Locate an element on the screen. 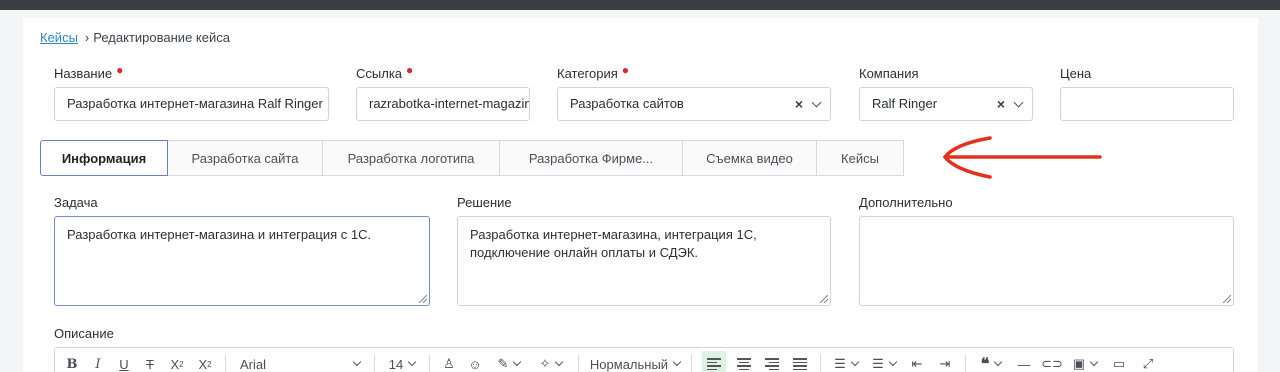 The image size is (1280, 372). align-left-icon is located at coordinates (714, 361).